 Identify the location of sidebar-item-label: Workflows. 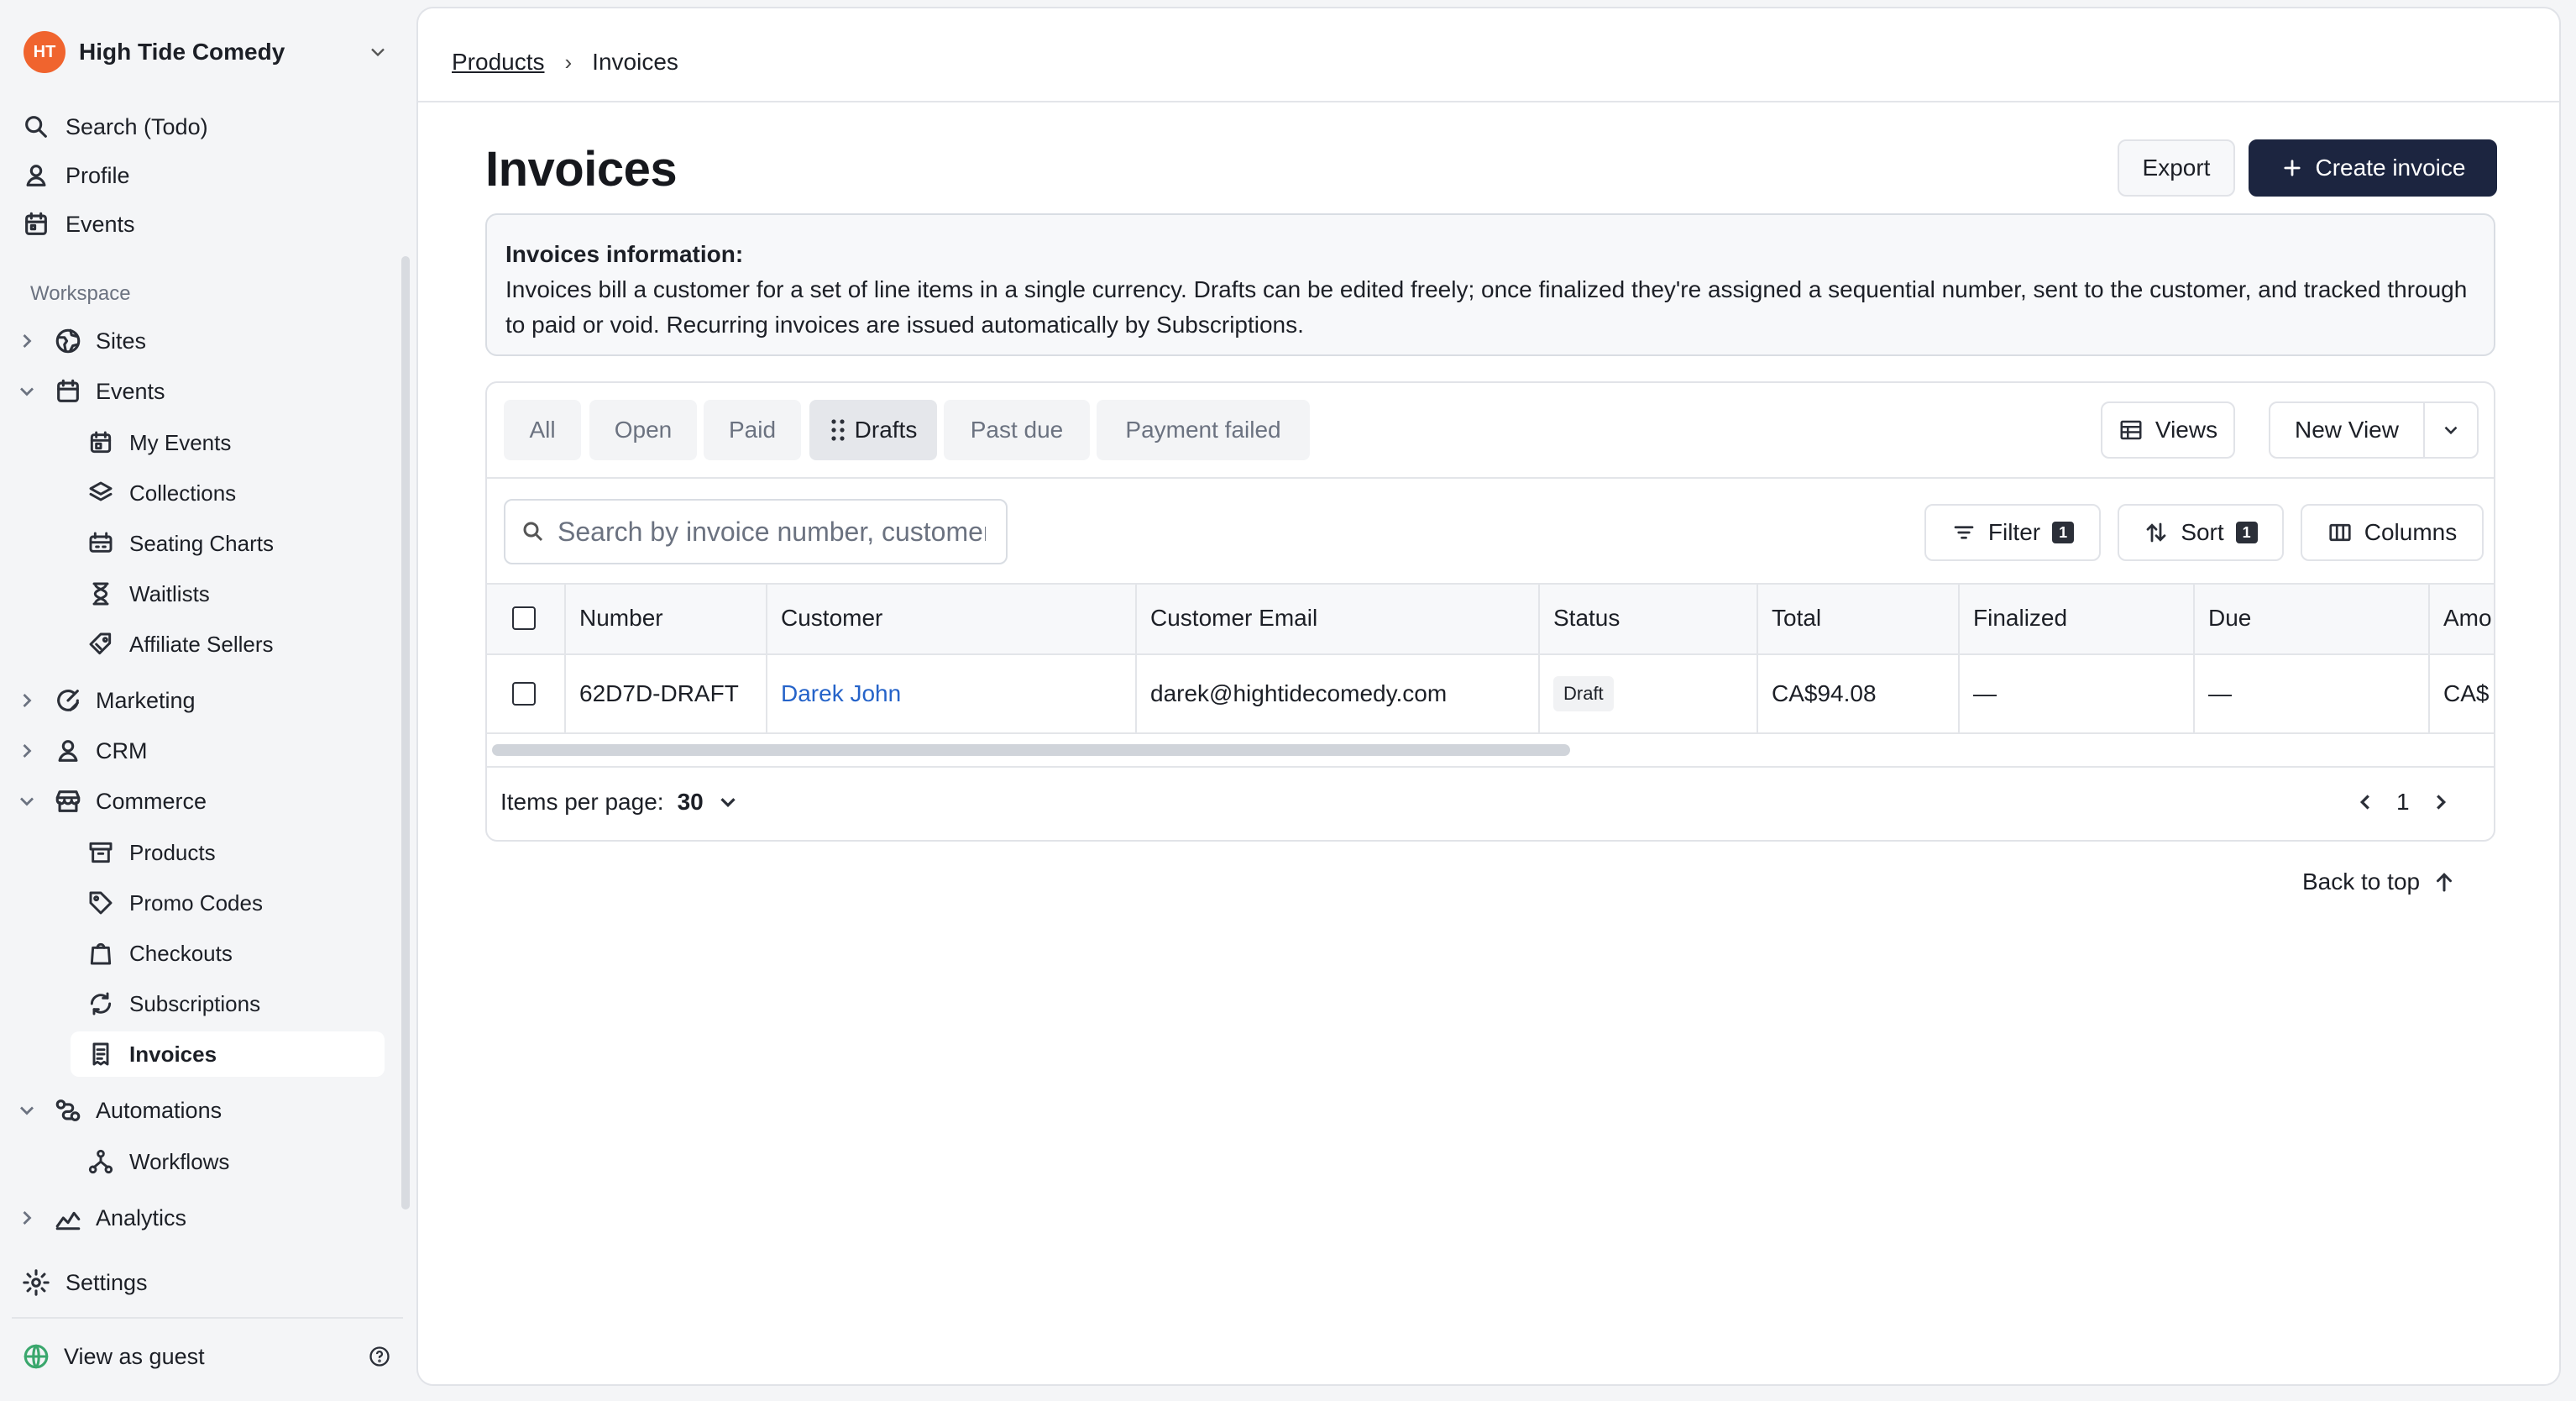
(179, 1161).